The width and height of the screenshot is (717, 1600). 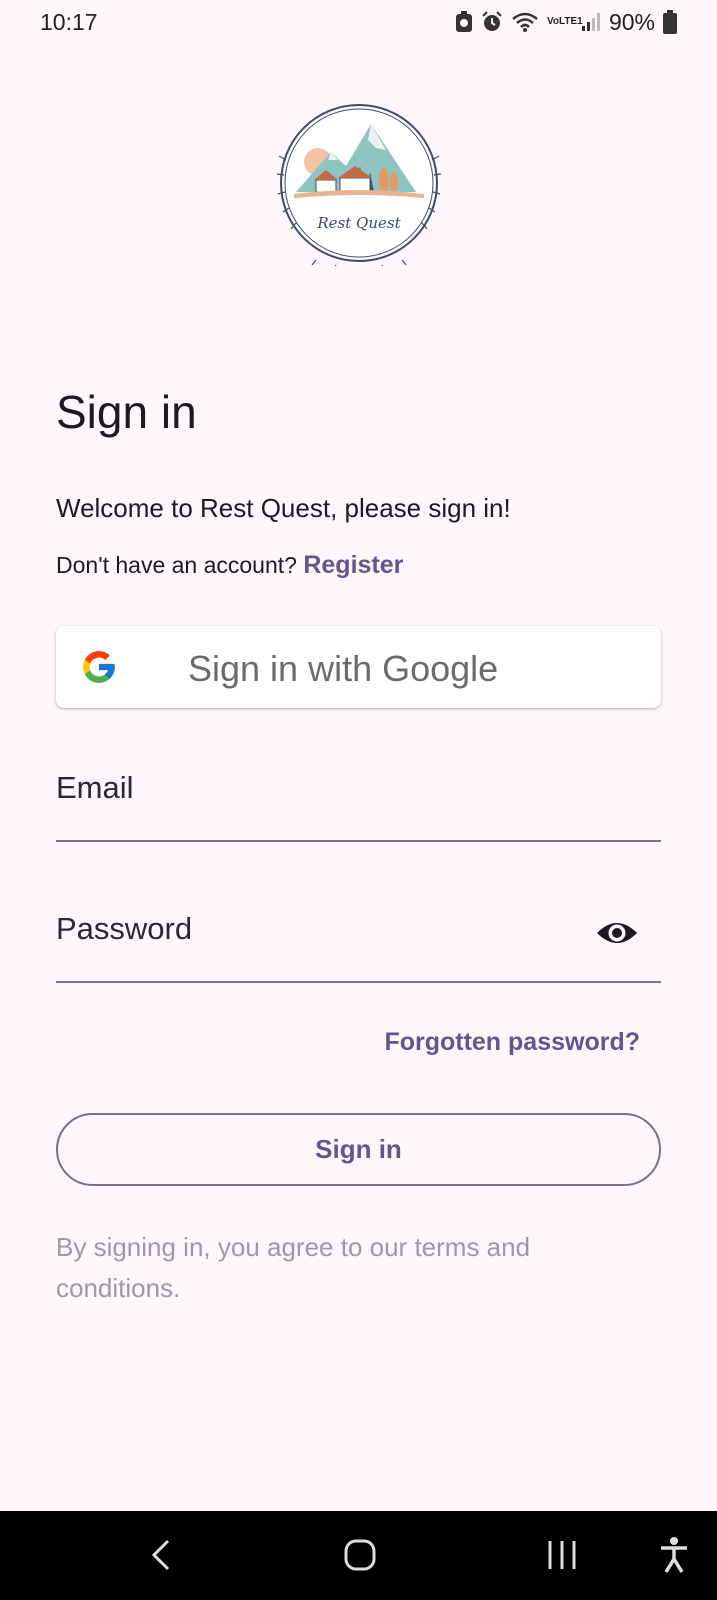 What do you see at coordinates (492, 21) in the screenshot?
I see `alarm-icon` at bounding box center [492, 21].